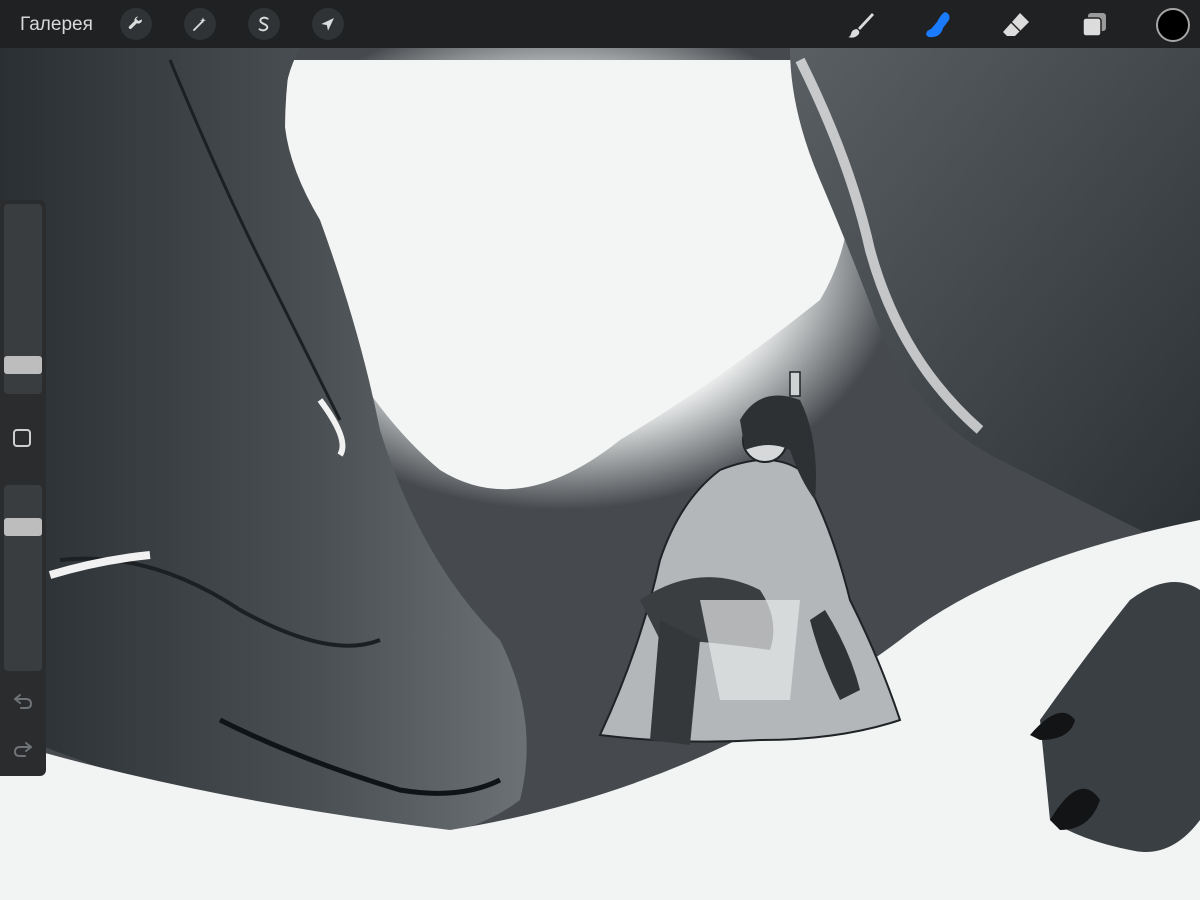 This screenshot has width=1200, height=900. I want to click on opacity-handle, so click(23, 527).